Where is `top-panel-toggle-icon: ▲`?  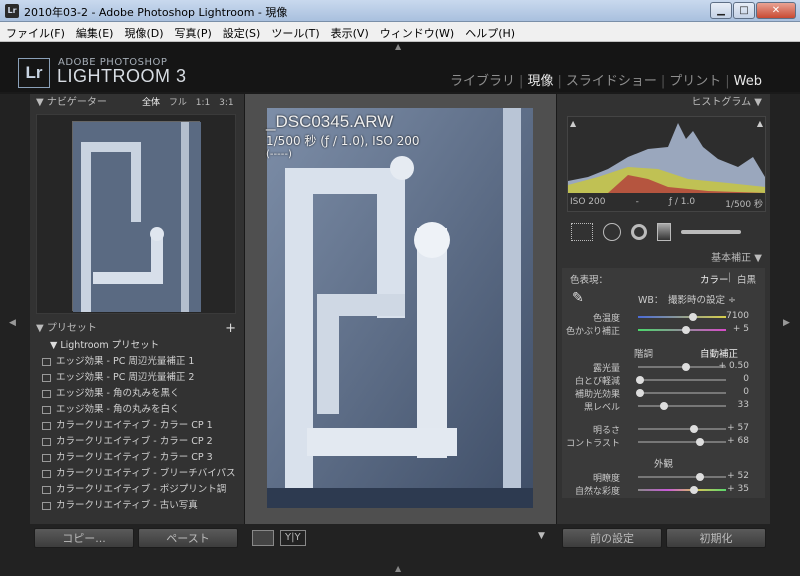 top-panel-toggle-icon: ▲ is located at coordinates (398, 46).